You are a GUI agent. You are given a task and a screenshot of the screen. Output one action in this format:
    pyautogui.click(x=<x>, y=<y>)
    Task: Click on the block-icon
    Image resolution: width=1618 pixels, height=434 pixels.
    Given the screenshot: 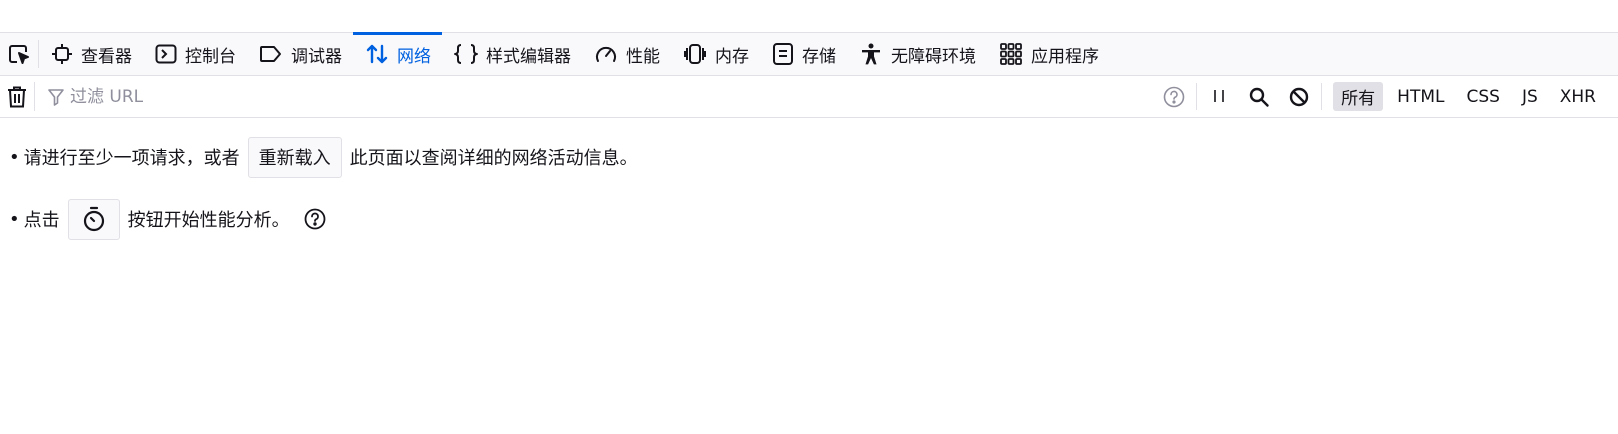 What is the action you would take?
    pyautogui.click(x=1299, y=96)
    